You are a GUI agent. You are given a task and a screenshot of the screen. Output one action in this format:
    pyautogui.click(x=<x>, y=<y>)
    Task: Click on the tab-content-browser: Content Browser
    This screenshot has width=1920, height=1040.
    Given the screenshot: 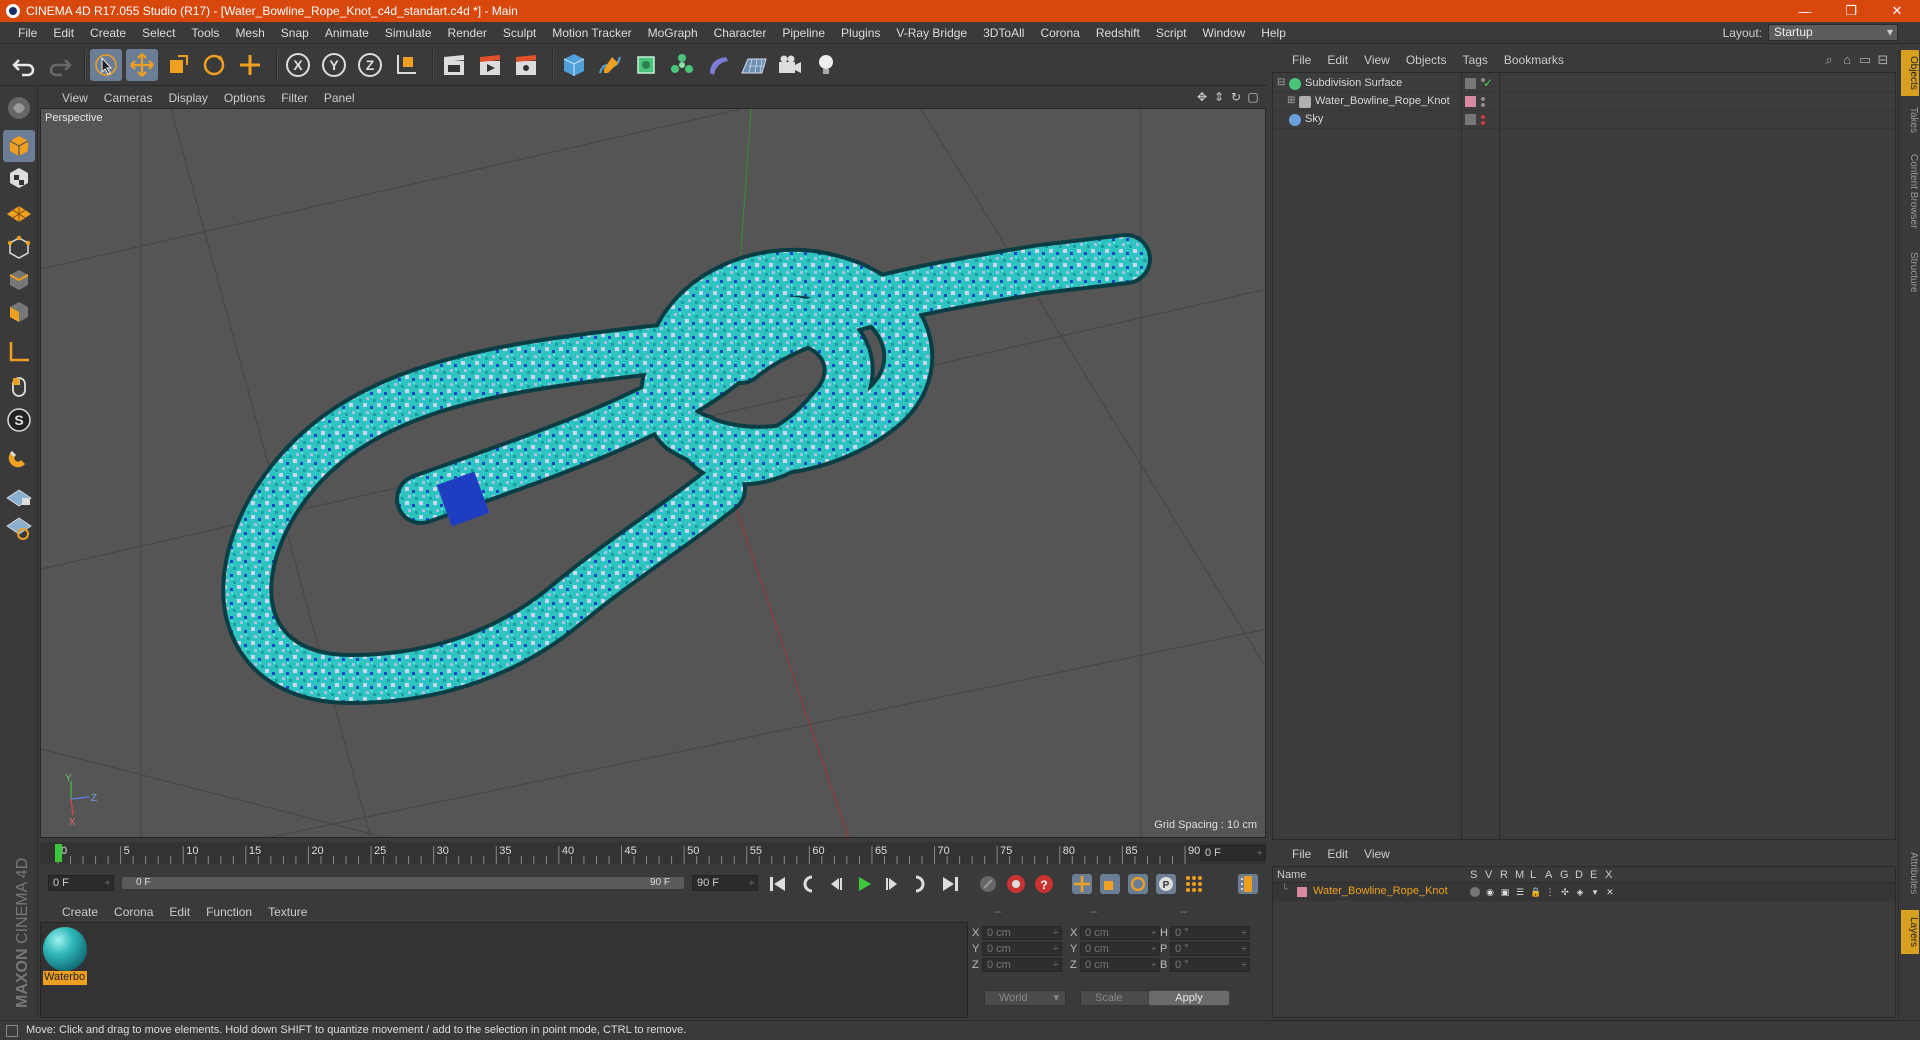 What is the action you would take?
    pyautogui.click(x=1910, y=191)
    